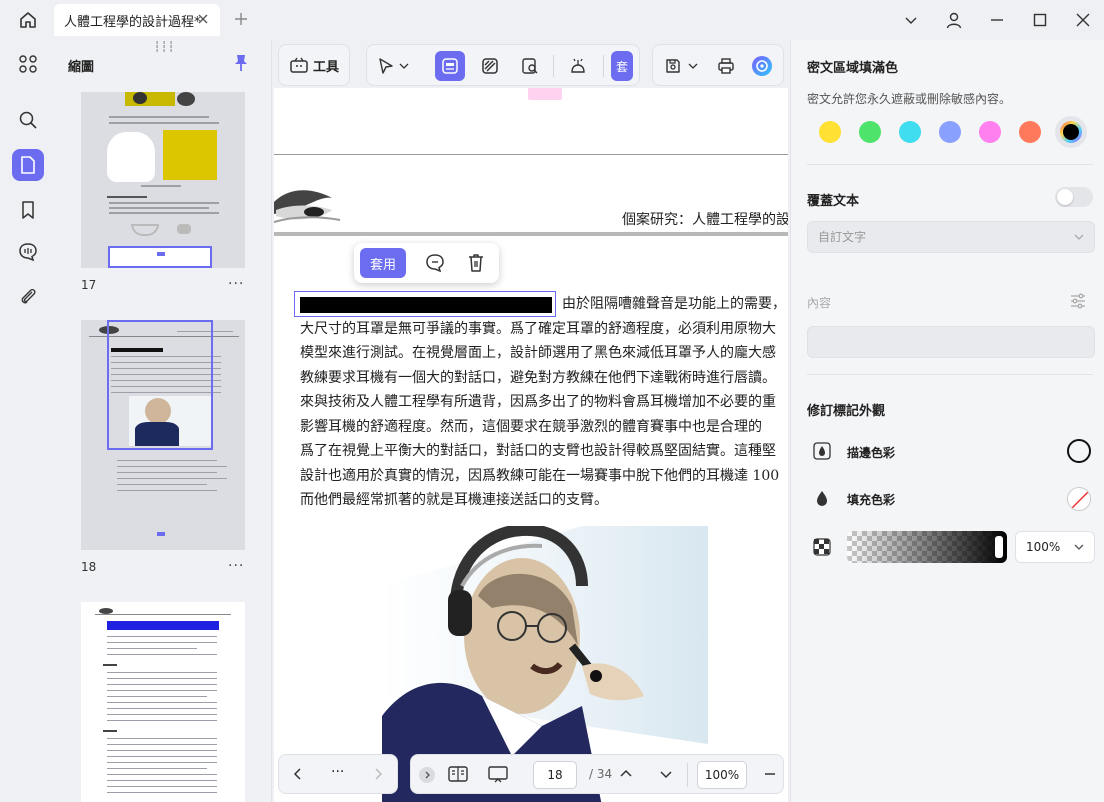  Describe the element at coordinates (673, 66) in the screenshot. I see `save-icon` at that location.